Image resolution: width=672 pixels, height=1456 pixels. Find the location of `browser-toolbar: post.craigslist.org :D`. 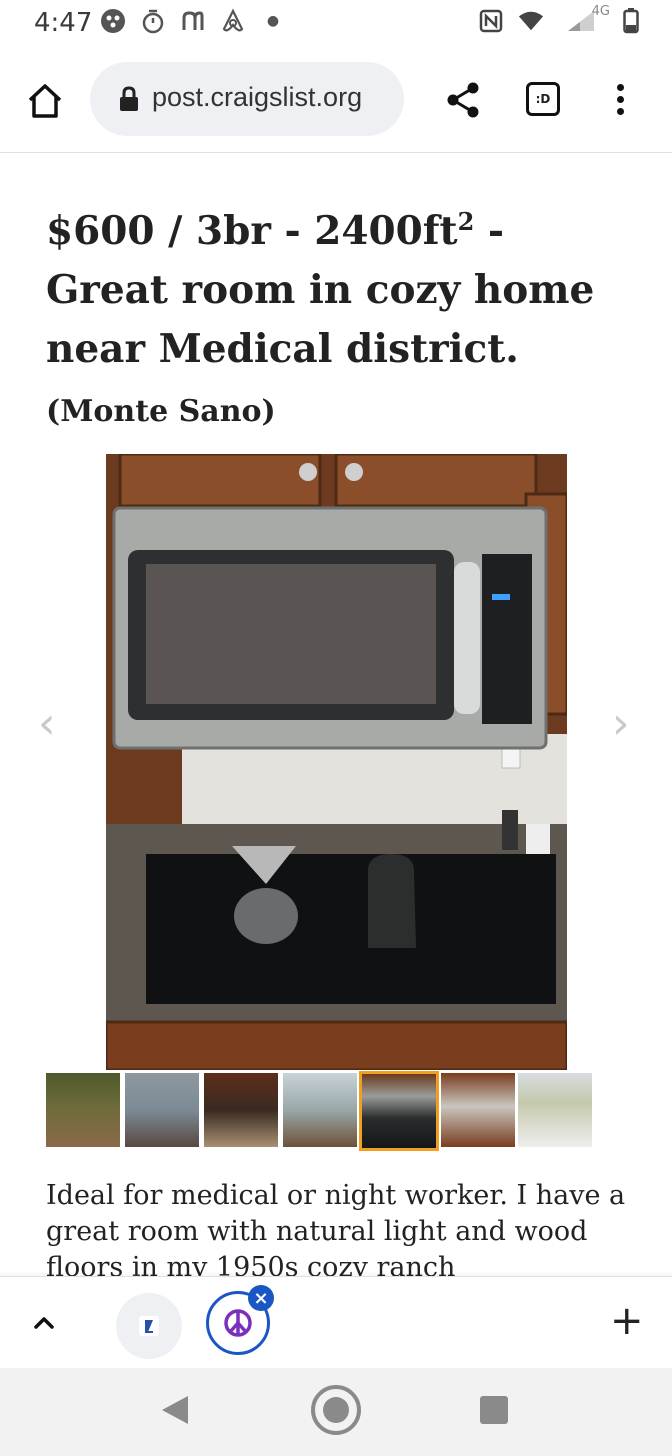

browser-toolbar: post.craigslist.org :D is located at coordinates (336, 102).